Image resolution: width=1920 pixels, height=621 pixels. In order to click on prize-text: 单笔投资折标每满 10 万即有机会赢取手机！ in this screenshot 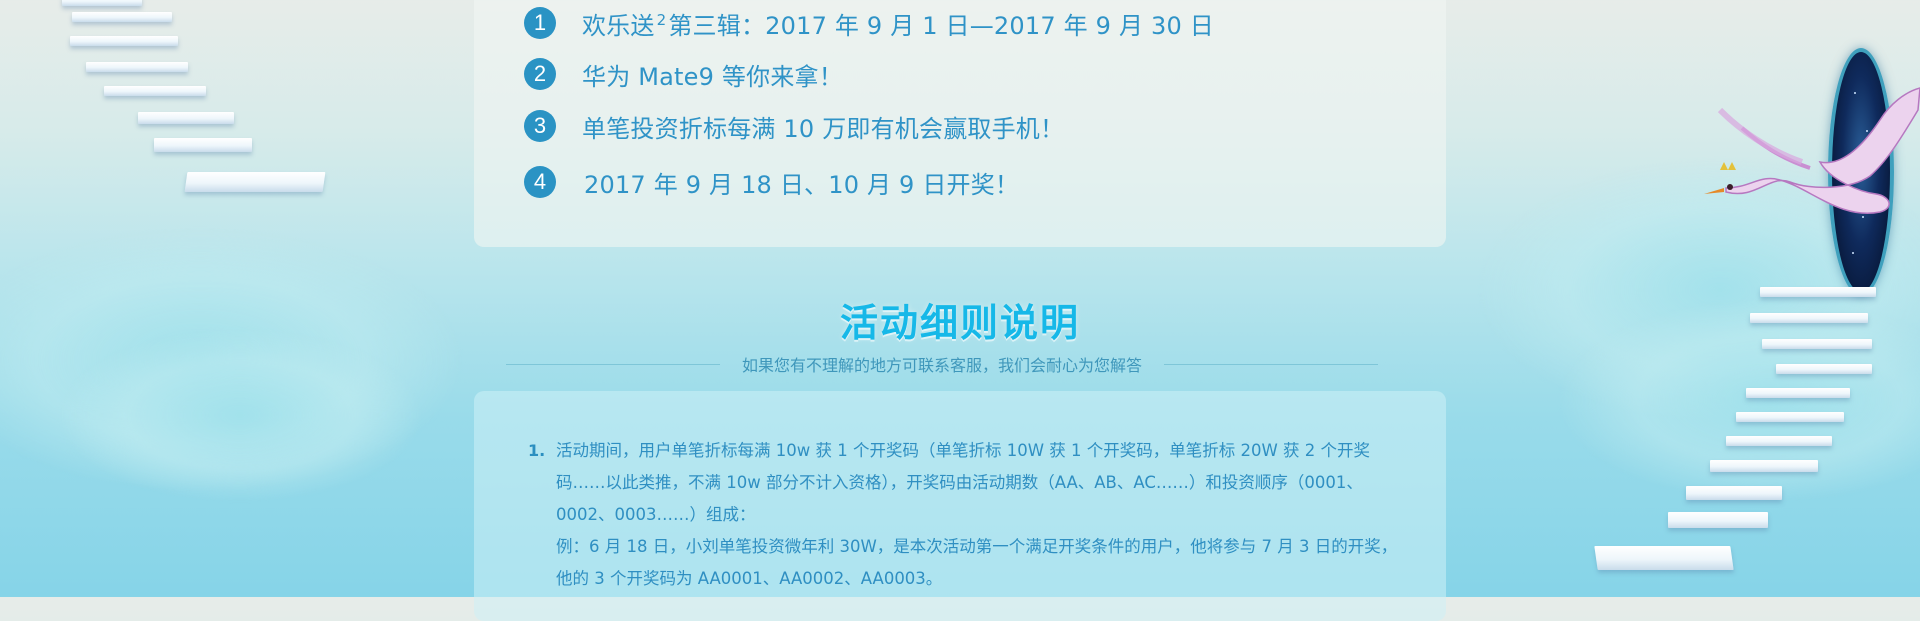, I will do `click(823, 128)`.